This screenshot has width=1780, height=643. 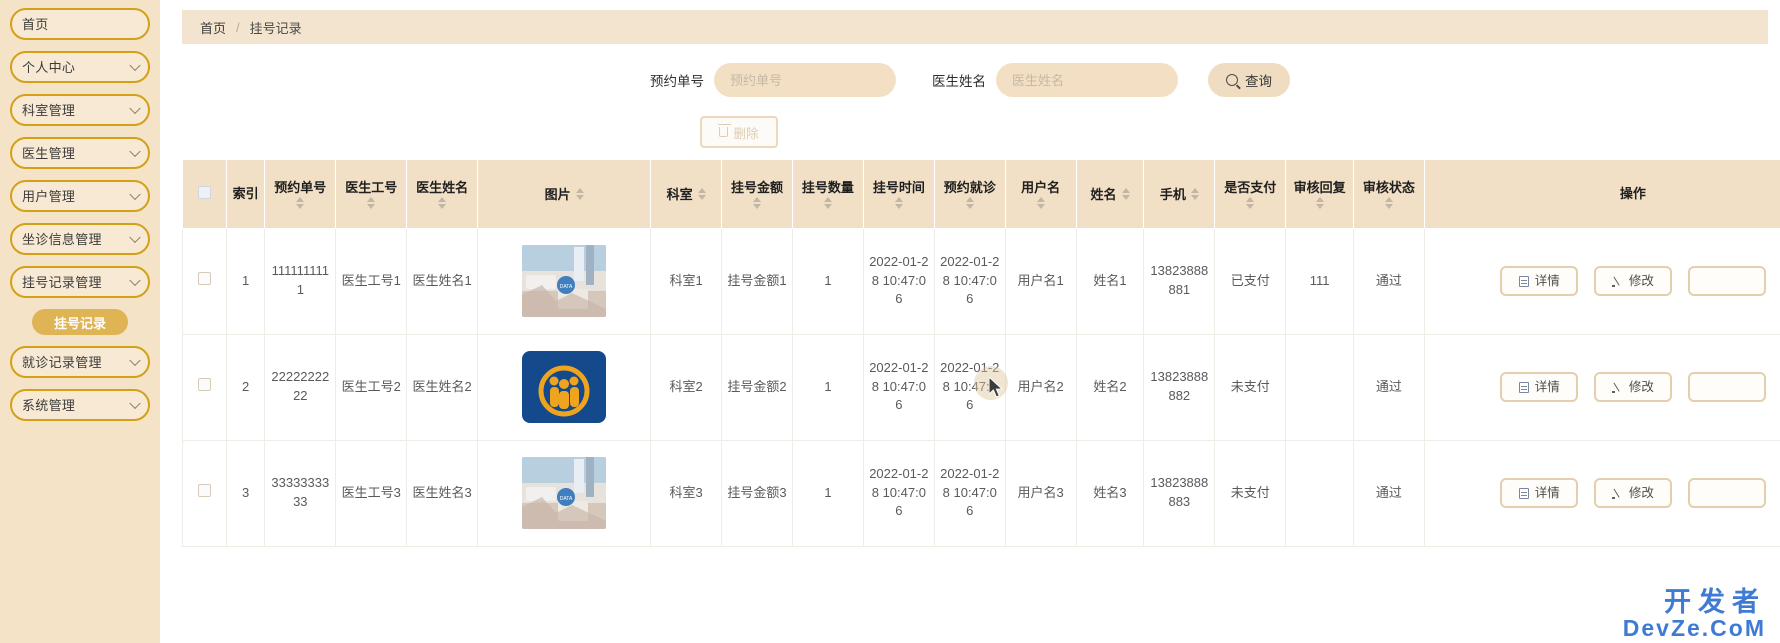 What do you see at coordinates (827, 194) in the screenshot?
I see `column-header-quantity: 挂号数量` at bounding box center [827, 194].